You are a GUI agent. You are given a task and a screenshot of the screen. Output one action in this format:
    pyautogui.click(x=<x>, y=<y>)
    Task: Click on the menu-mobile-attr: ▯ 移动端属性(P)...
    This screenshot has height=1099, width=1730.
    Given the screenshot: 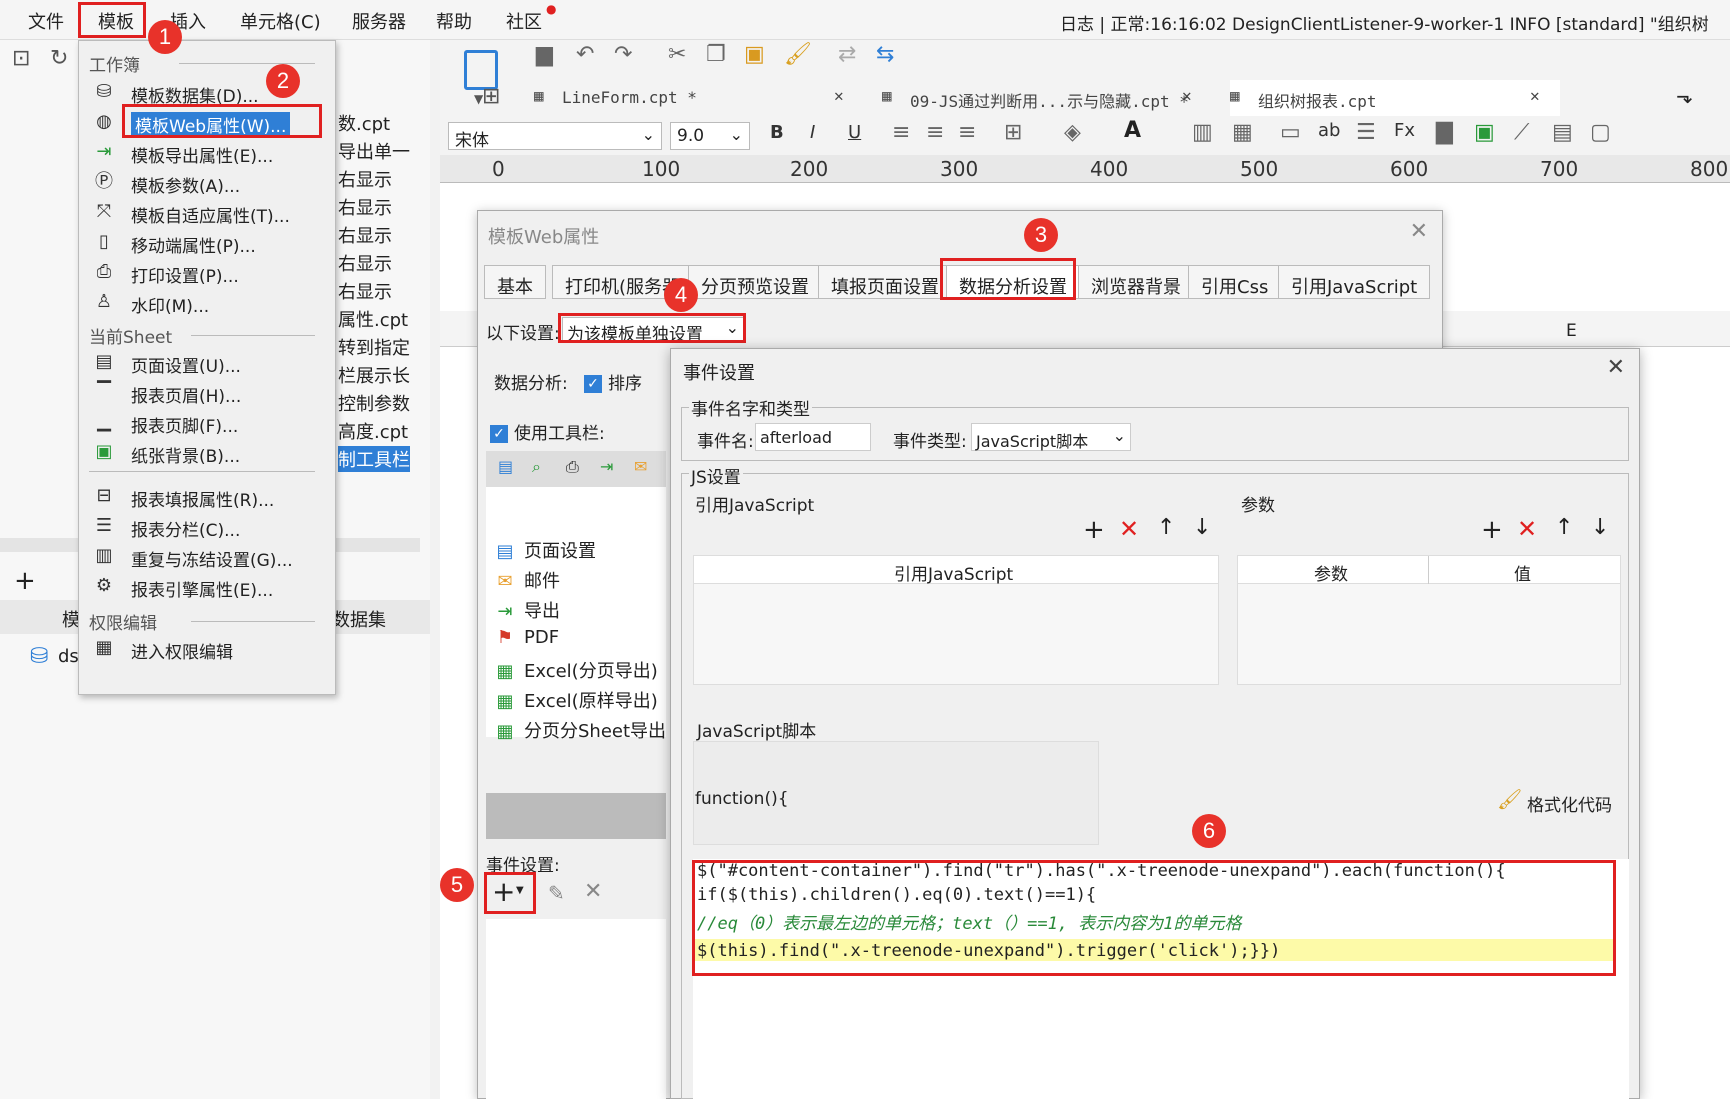 What is the action you would take?
    pyautogui.click(x=207, y=242)
    